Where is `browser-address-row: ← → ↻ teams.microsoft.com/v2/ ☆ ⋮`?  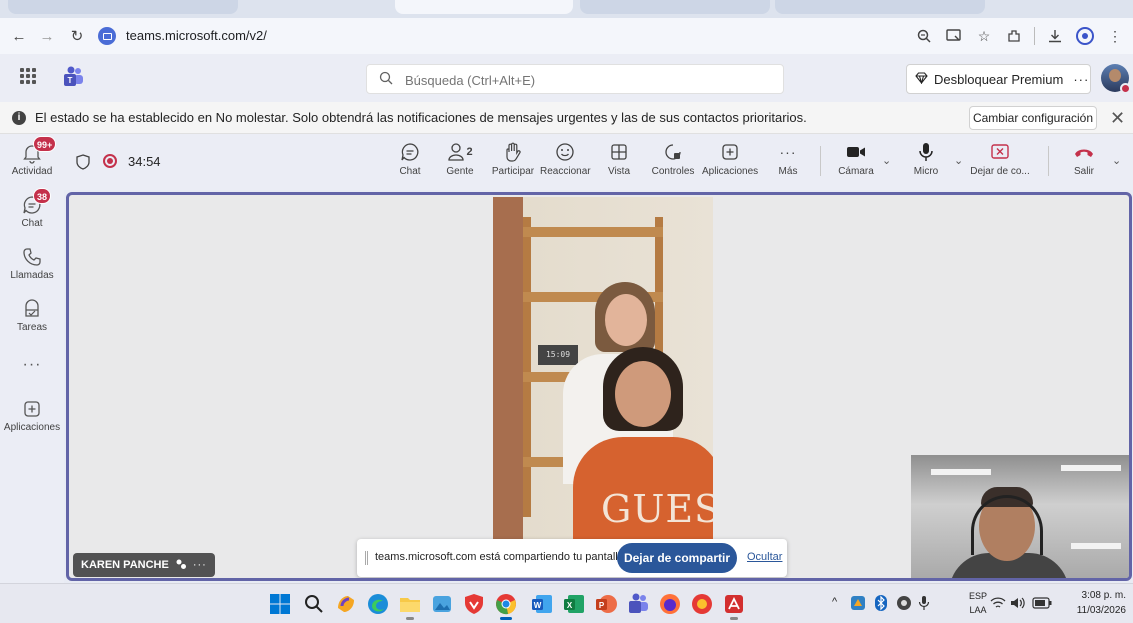
browser-address-row: ← → ↻ teams.microsoft.com/v2/ ☆ ⋮ is located at coordinates (566, 36).